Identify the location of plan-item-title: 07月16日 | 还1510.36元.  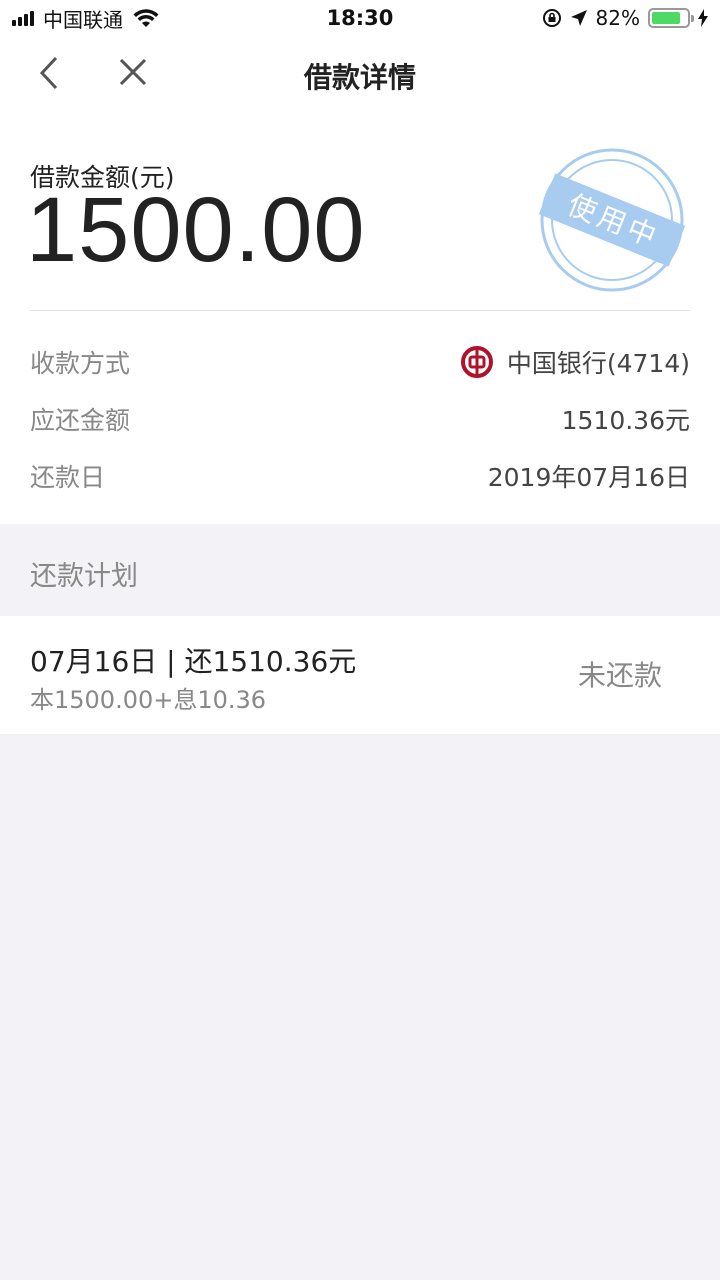
(193, 661).